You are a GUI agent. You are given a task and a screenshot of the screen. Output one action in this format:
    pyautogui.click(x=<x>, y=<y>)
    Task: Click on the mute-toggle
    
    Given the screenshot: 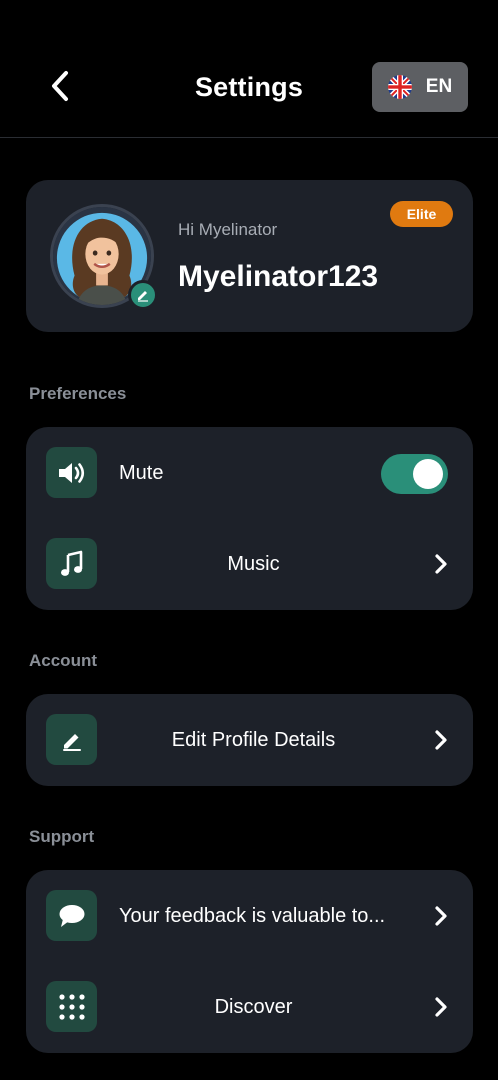 What is the action you would take?
    pyautogui.click(x=414, y=474)
    